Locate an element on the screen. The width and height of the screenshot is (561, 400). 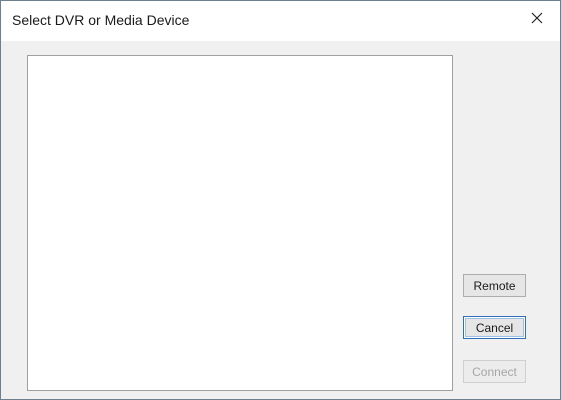
cancel-button: Cancel is located at coordinates (494, 327).